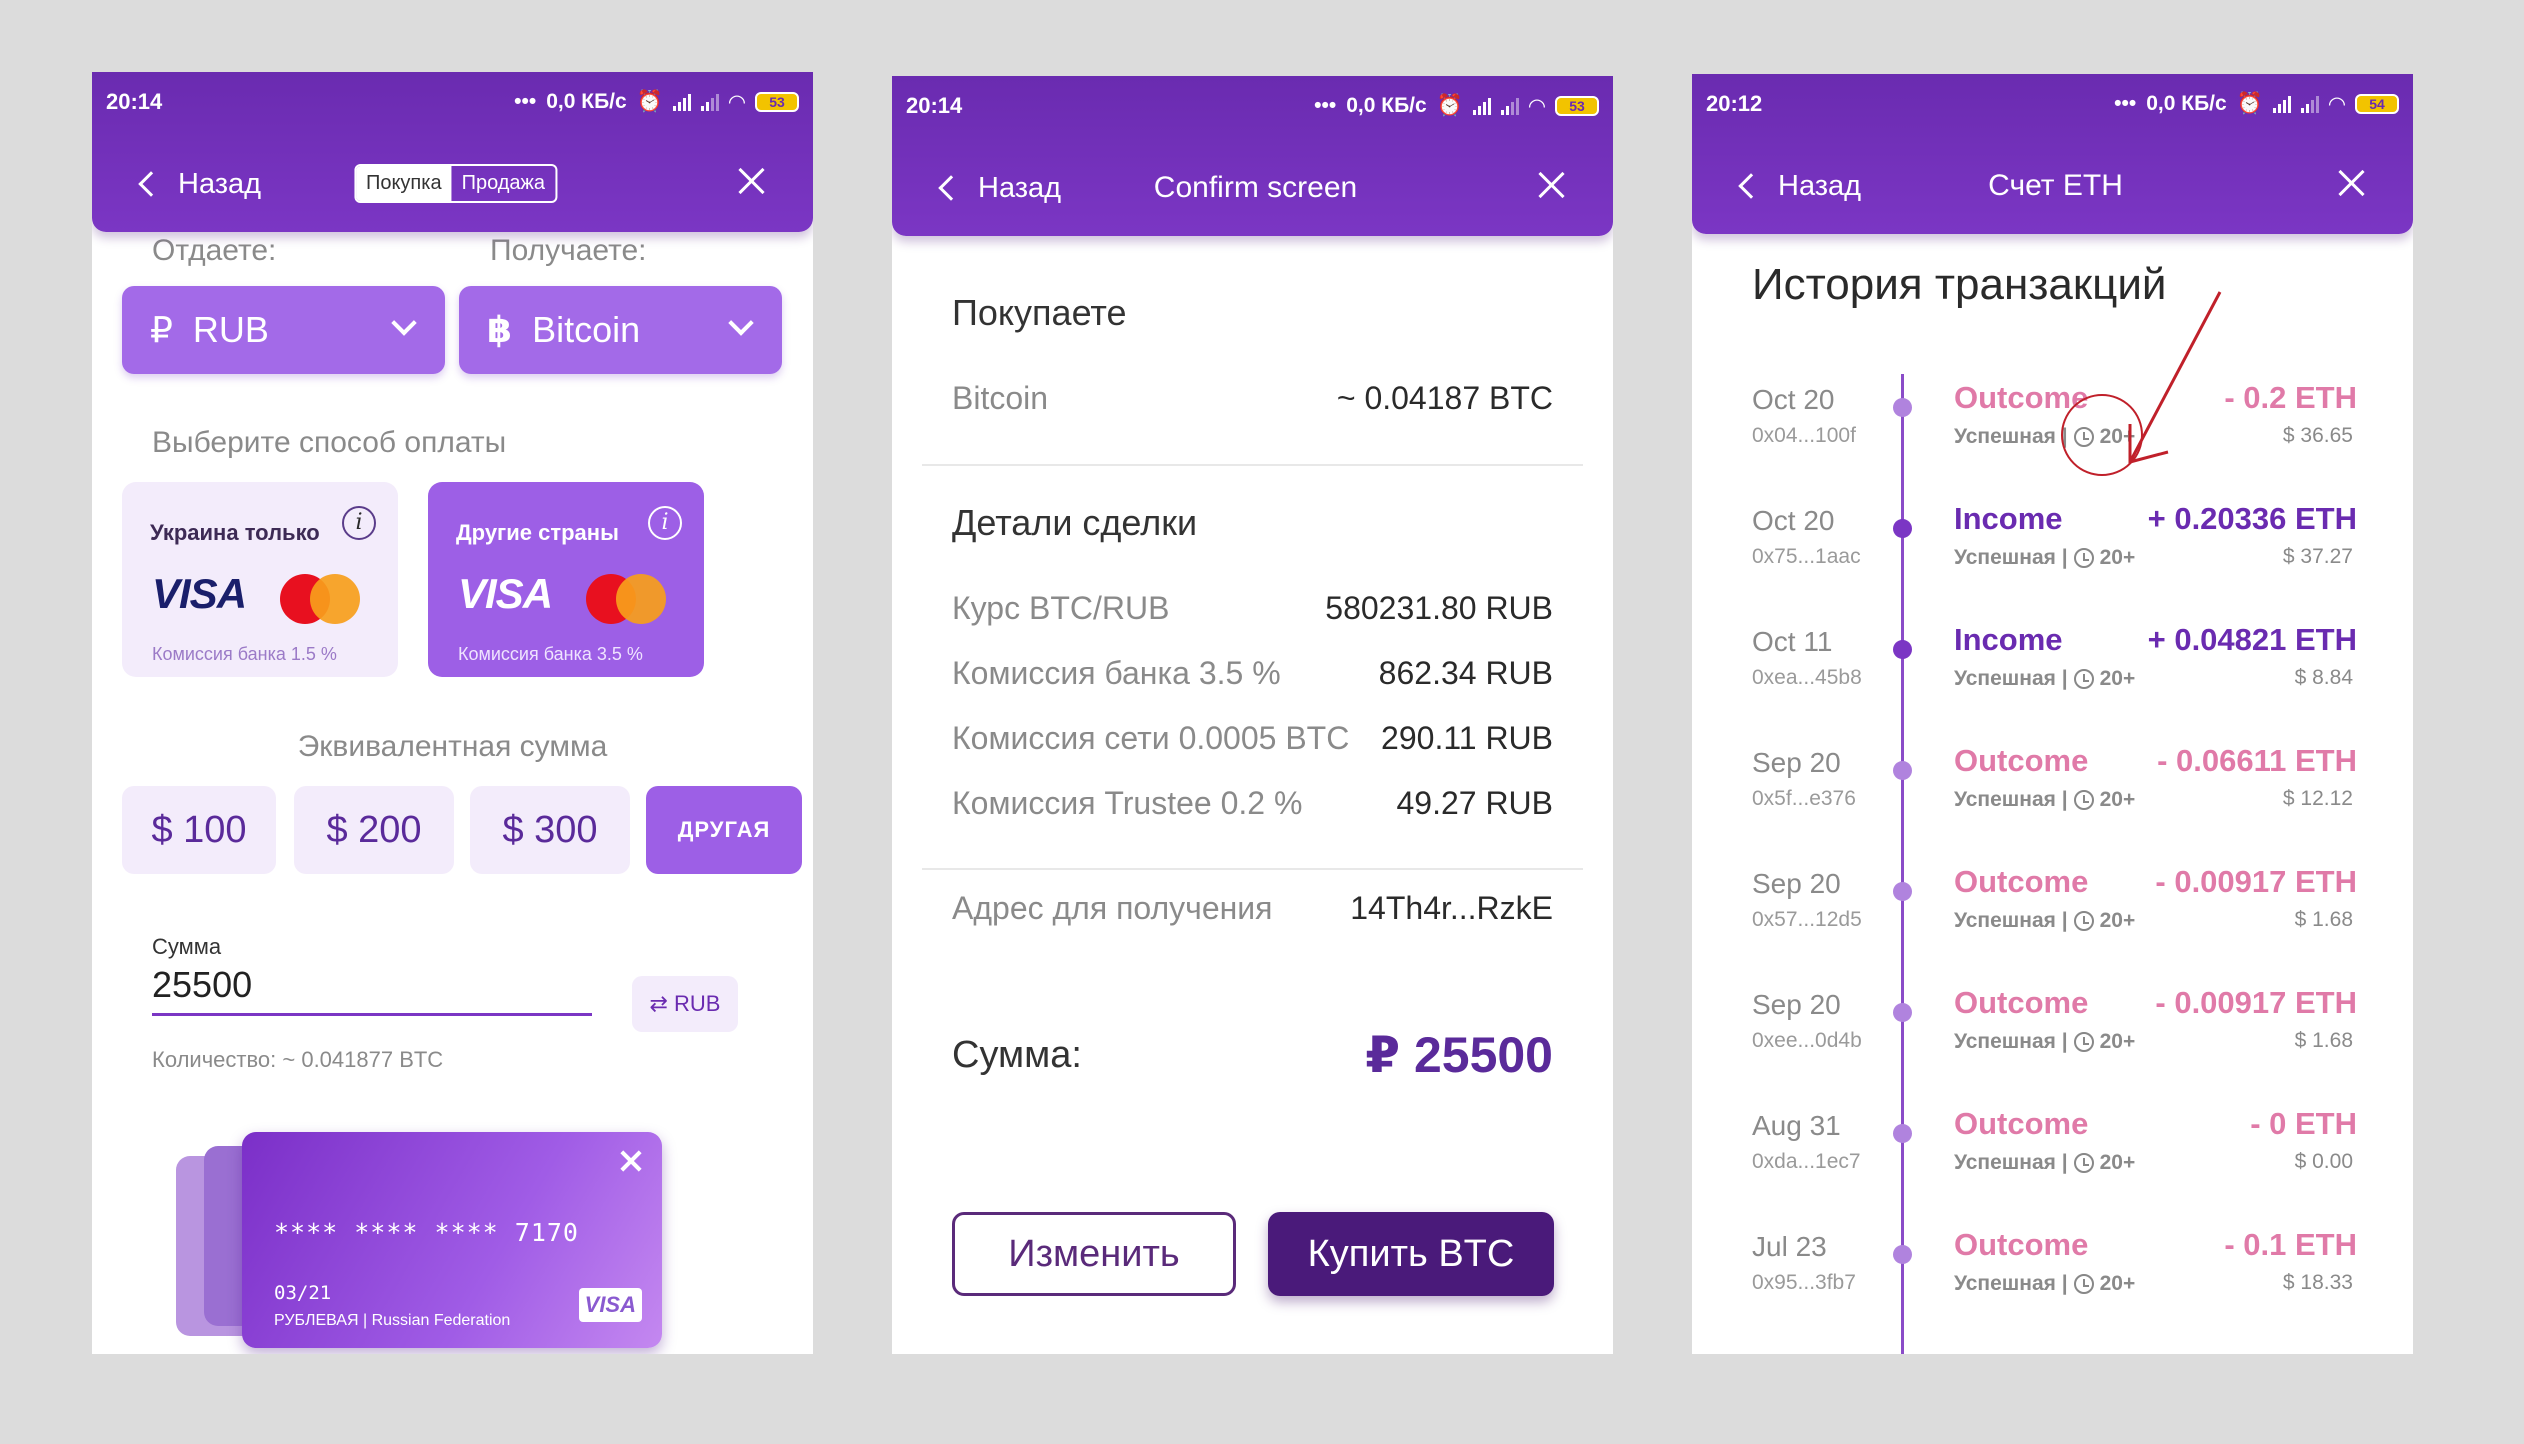  What do you see at coordinates (1094, 1254) in the screenshot?
I see `edit-button: Изменить` at bounding box center [1094, 1254].